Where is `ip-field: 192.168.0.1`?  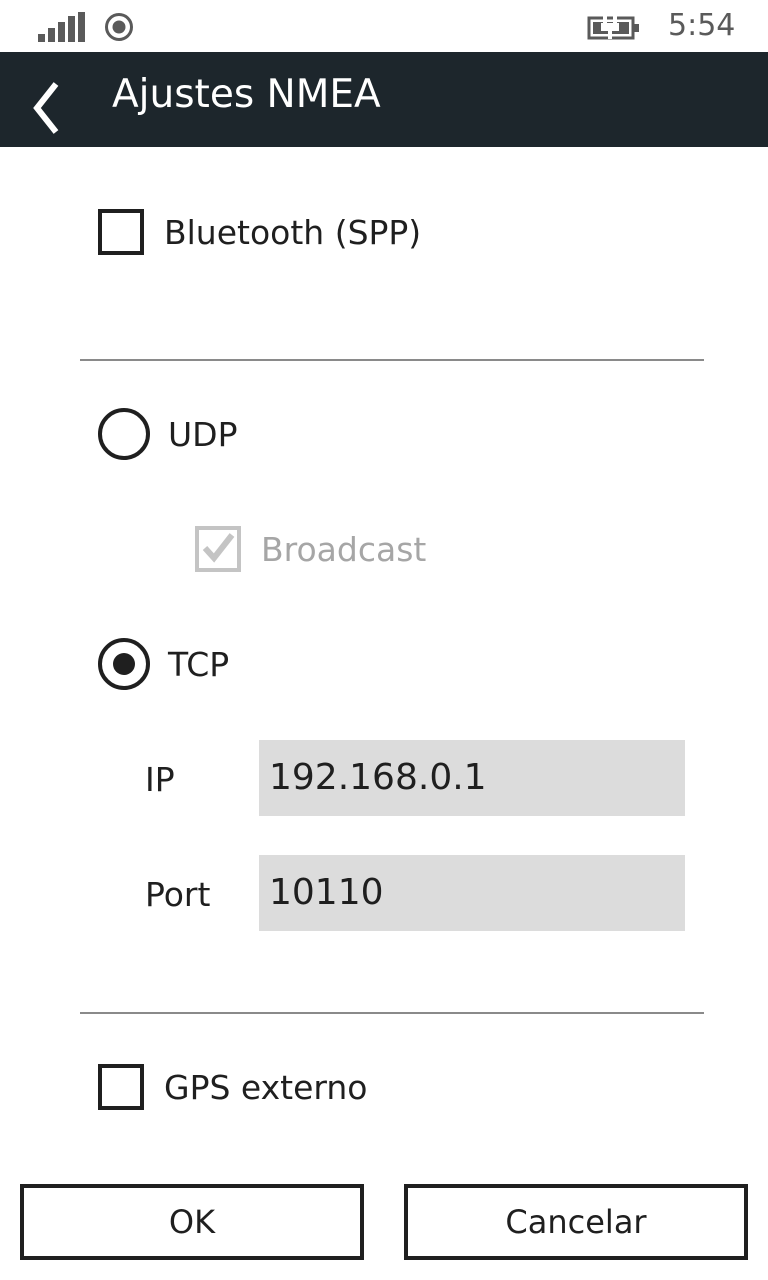 ip-field: 192.168.0.1 is located at coordinates (472, 778).